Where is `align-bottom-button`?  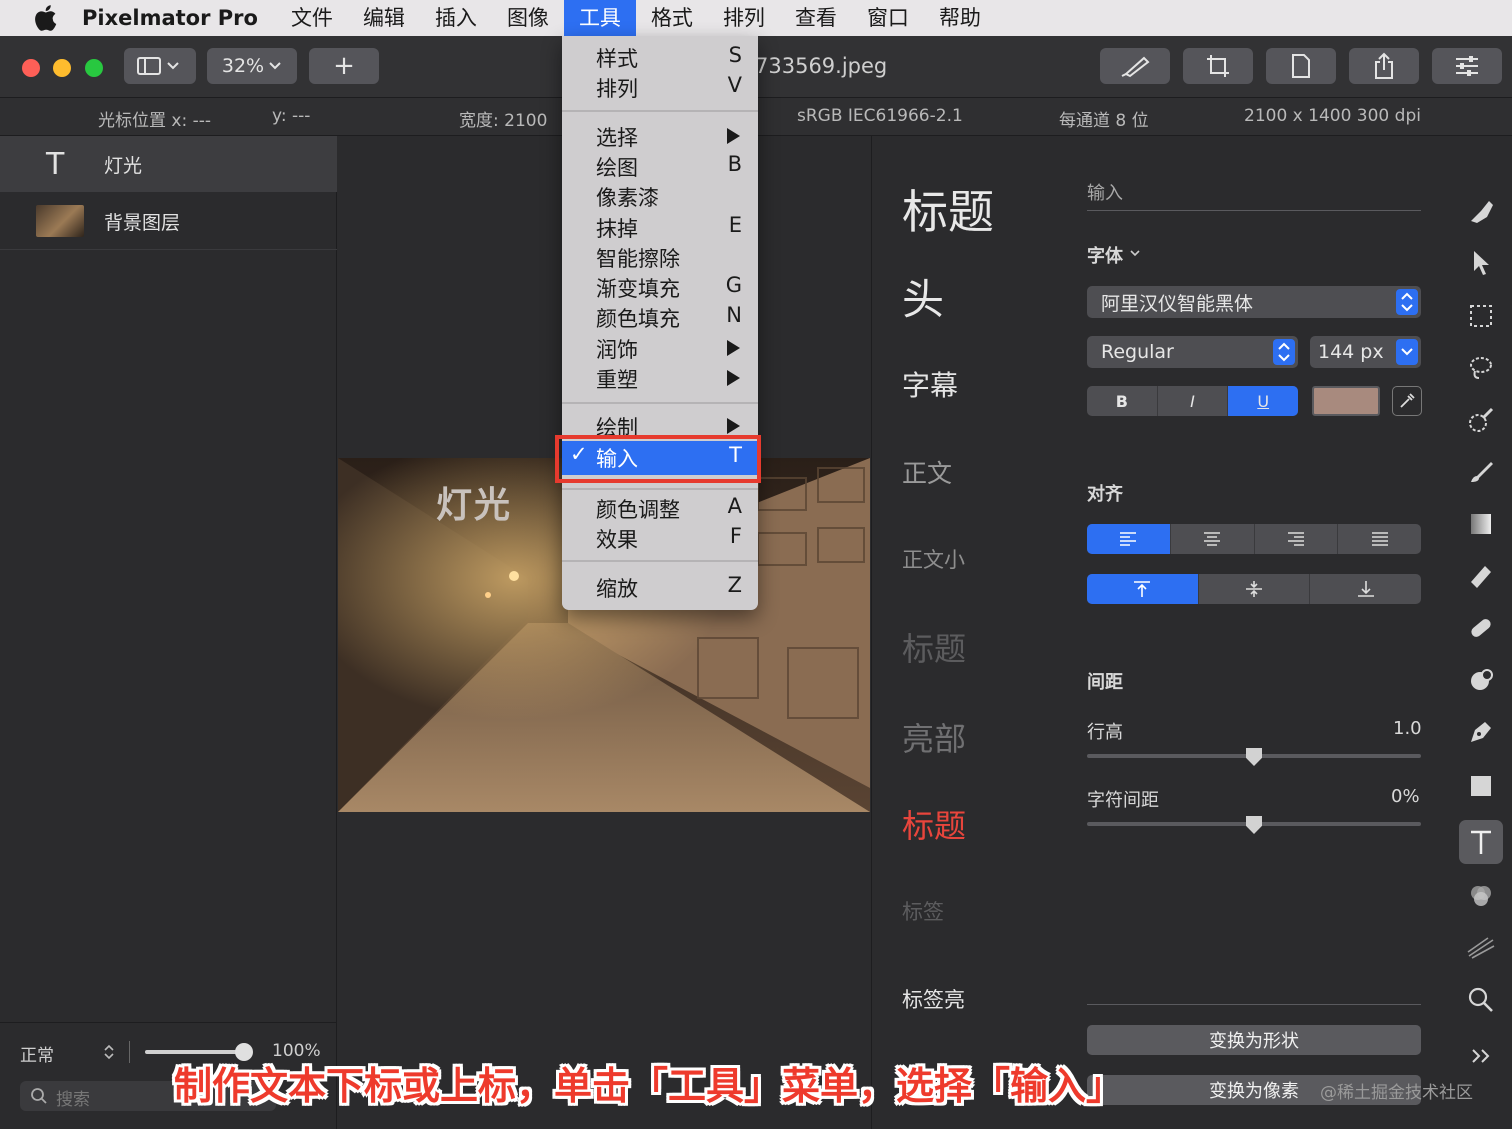
align-bottom-button is located at coordinates (1365, 589).